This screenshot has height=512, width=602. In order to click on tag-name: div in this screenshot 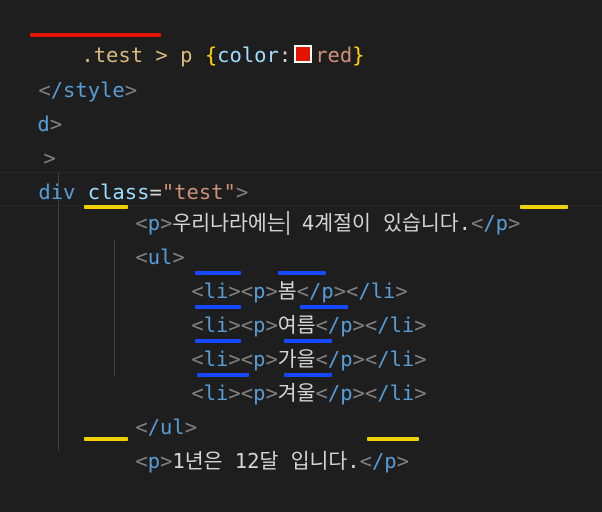, I will do `click(57, 192)`.